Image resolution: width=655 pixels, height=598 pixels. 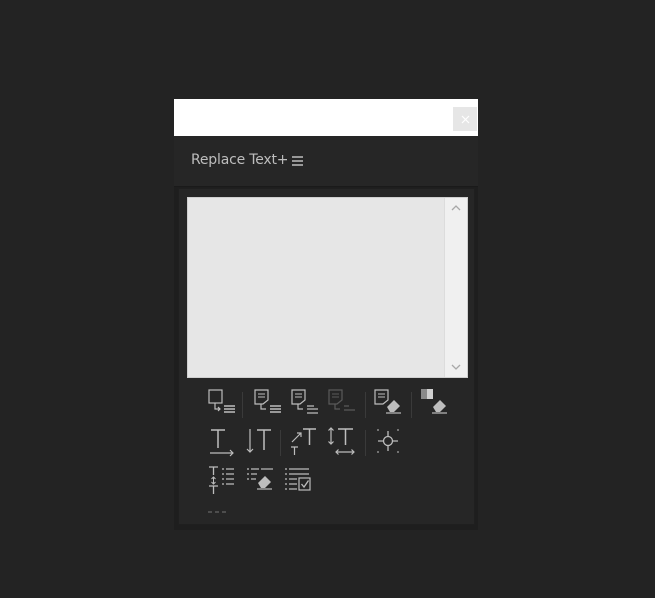 I want to click on checklist-button, so click(x=298, y=480).